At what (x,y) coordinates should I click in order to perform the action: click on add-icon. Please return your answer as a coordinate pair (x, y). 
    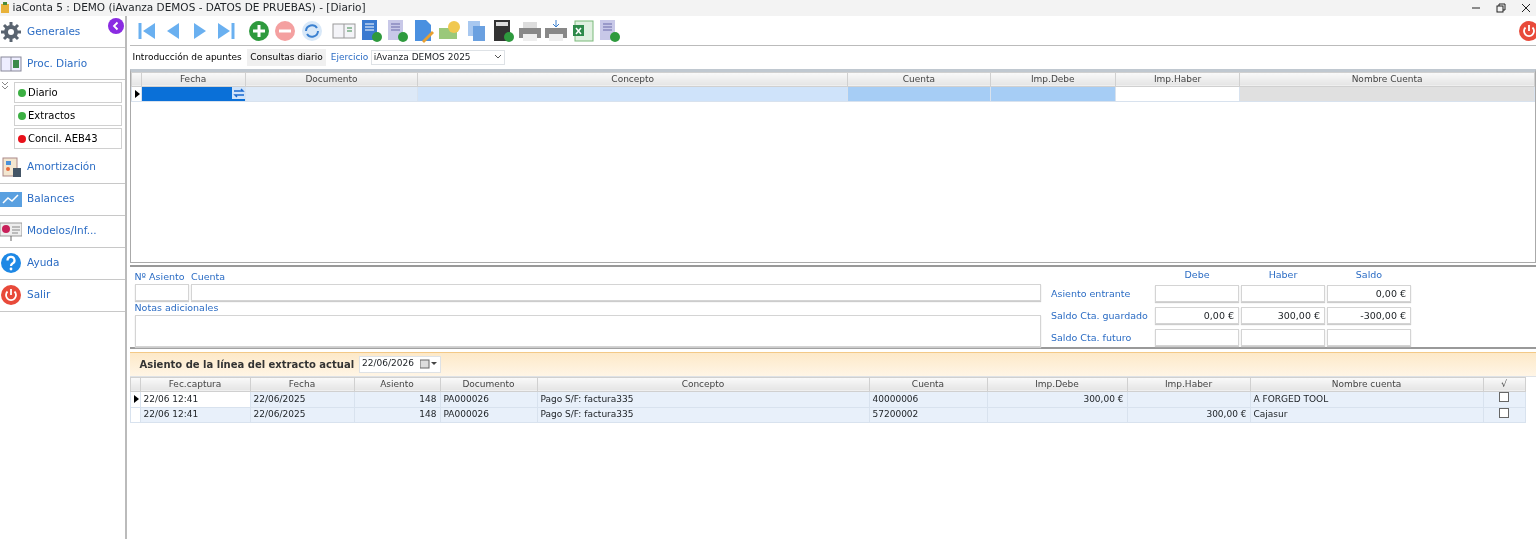
    Looking at the image, I should click on (258, 30).